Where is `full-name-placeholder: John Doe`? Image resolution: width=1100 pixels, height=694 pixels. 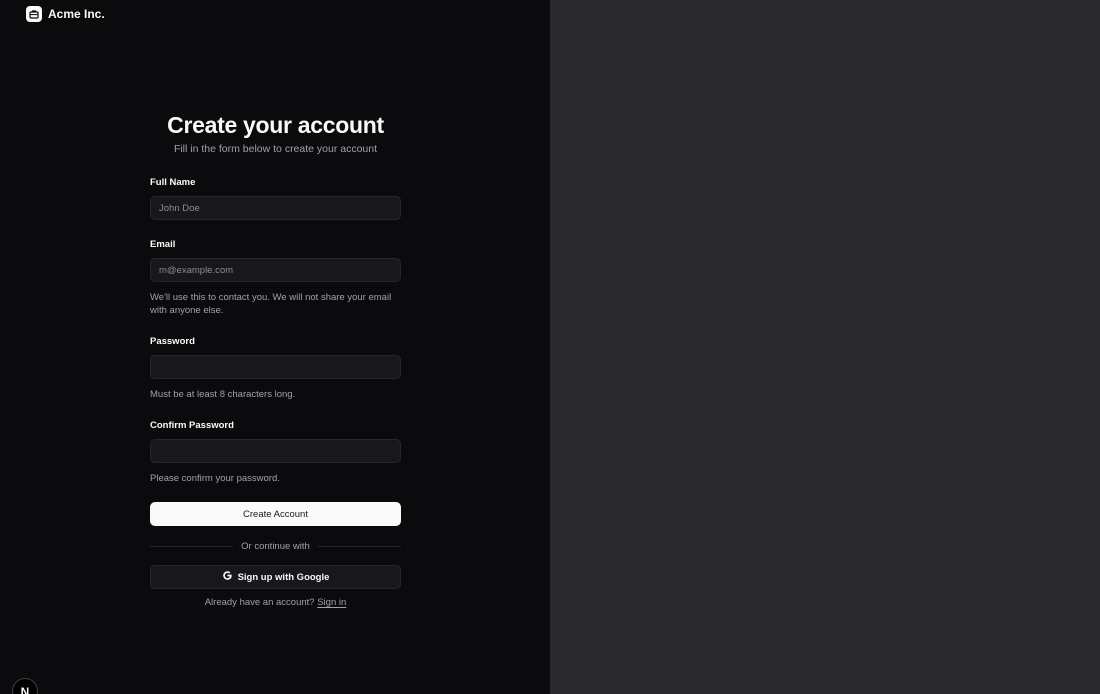
full-name-placeholder: John Doe is located at coordinates (179, 208).